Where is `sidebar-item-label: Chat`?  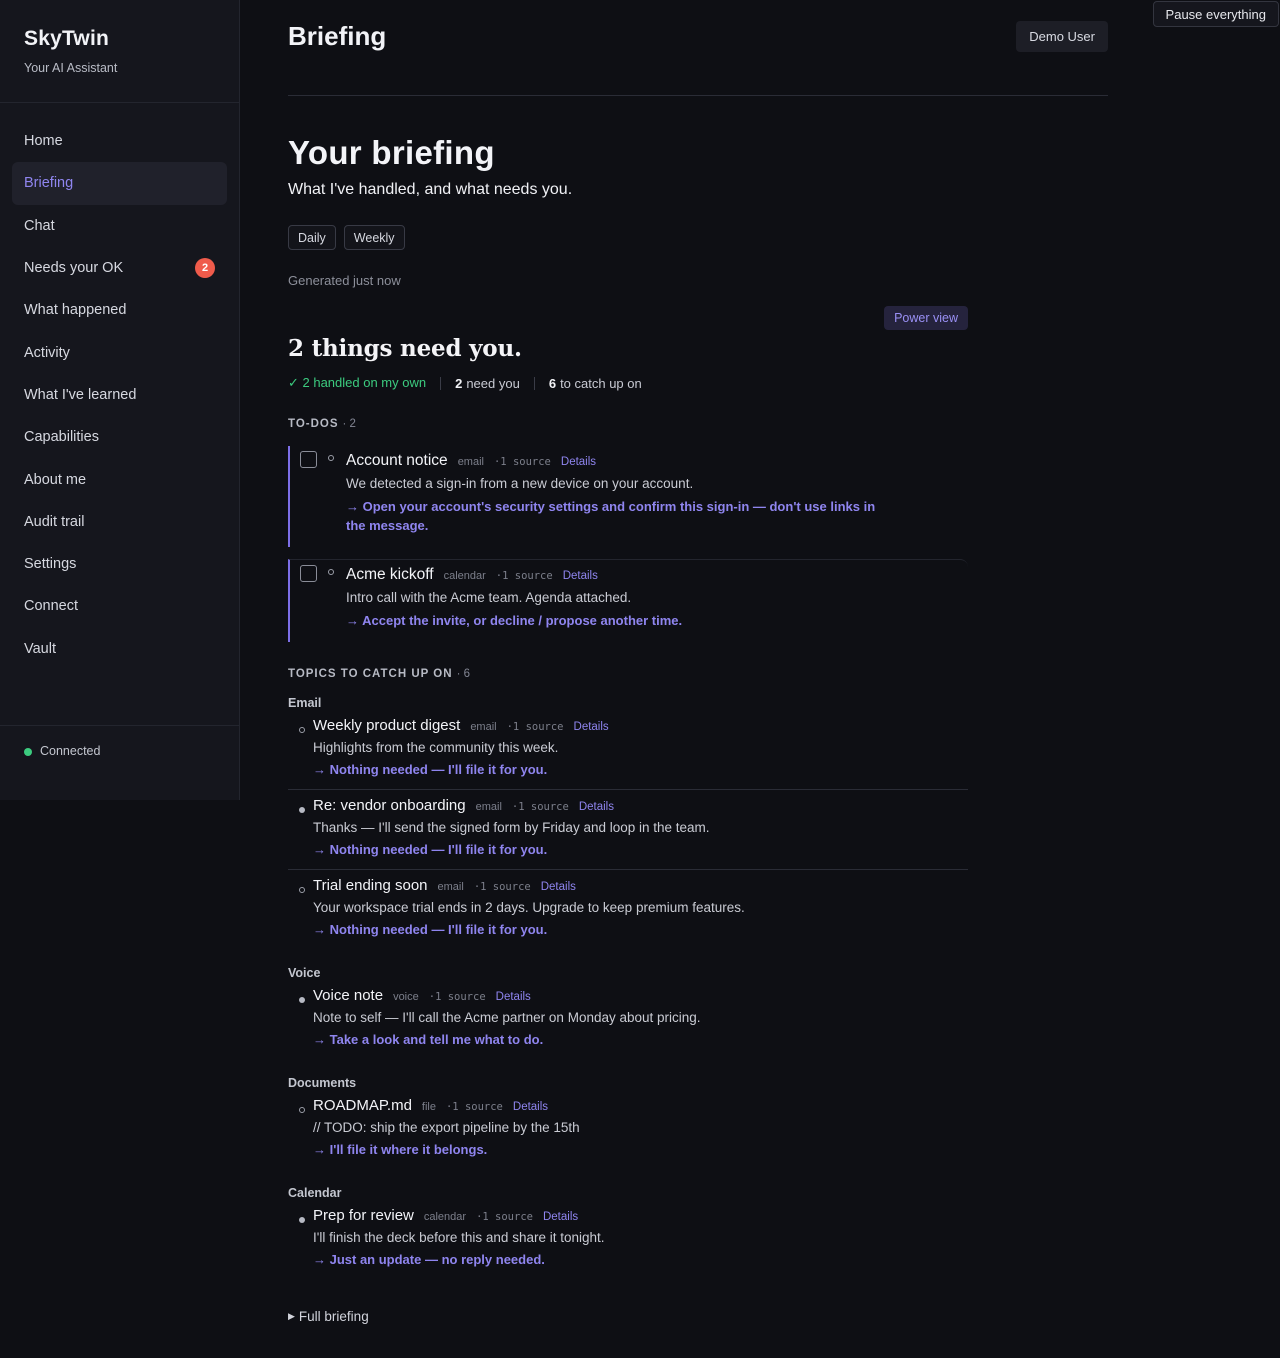
sidebar-item-label: Chat is located at coordinates (39, 225).